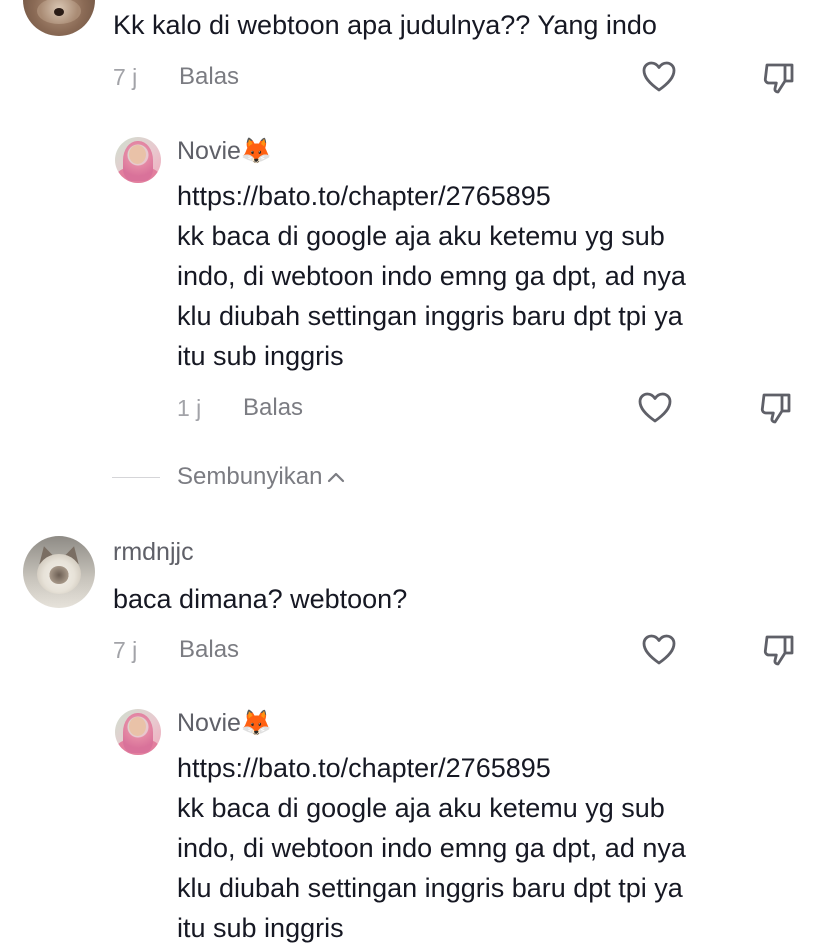 The height and width of the screenshot is (949, 828). I want to click on comment-time: 1 j, so click(189, 408).